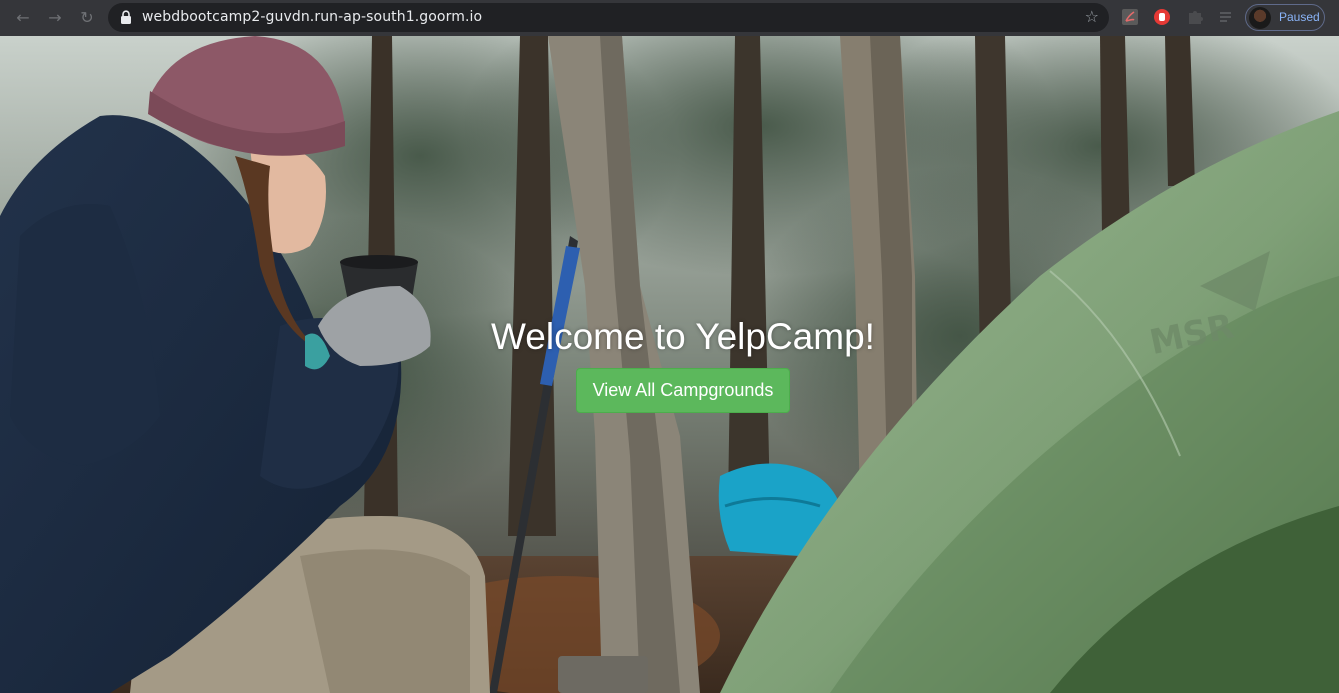 Image resolution: width=1339 pixels, height=693 pixels. Describe the element at coordinates (87, 18) in the screenshot. I see `reload-icon: ↻` at that location.